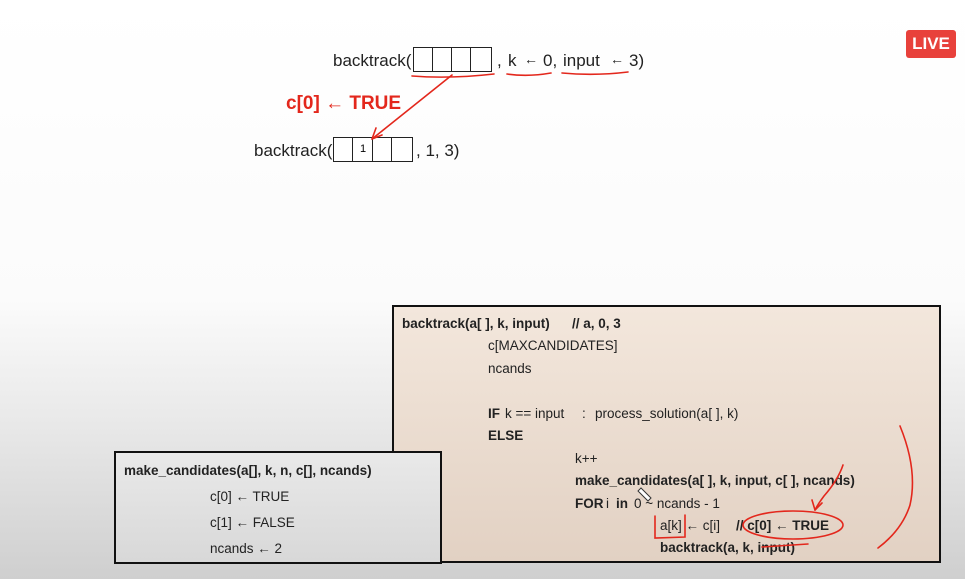 The image size is (965, 579). What do you see at coordinates (595, 73) in the screenshot?
I see `input-underline` at bounding box center [595, 73].